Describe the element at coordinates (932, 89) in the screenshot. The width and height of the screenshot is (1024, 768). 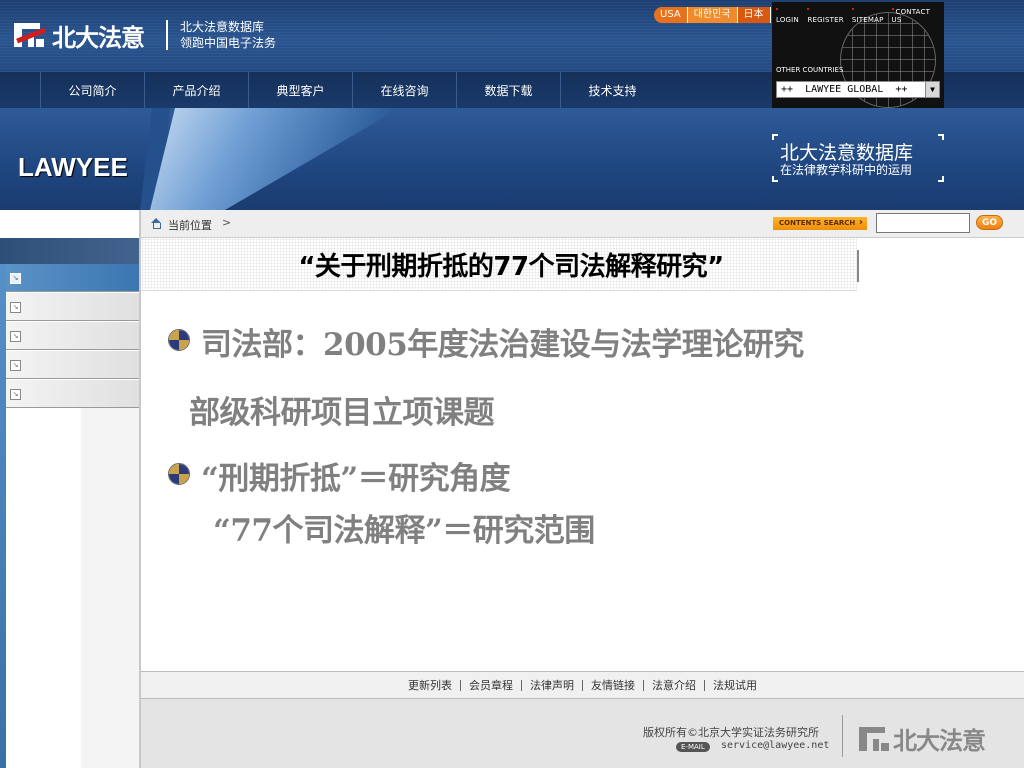
I see `dropdown-arrow-icon: ▼` at that location.